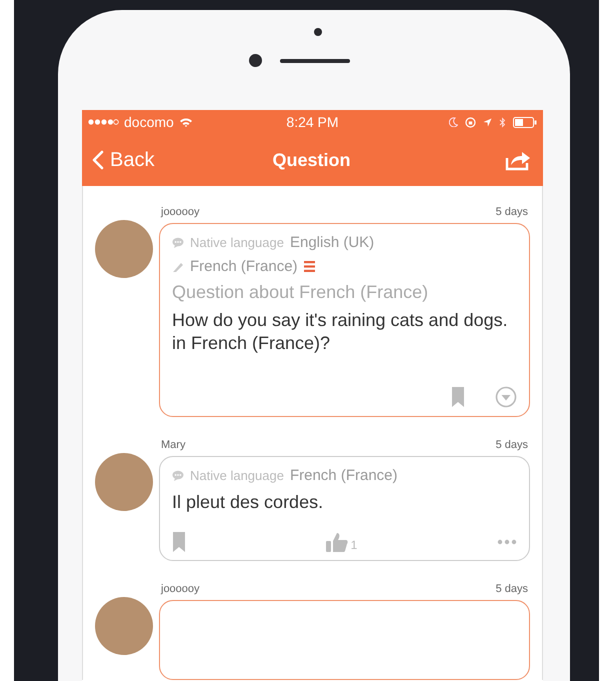 This screenshot has width=613, height=681. What do you see at coordinates (185, 122) in the screenshot?
I see `wifi-icon` at bounding box center [185, 122].